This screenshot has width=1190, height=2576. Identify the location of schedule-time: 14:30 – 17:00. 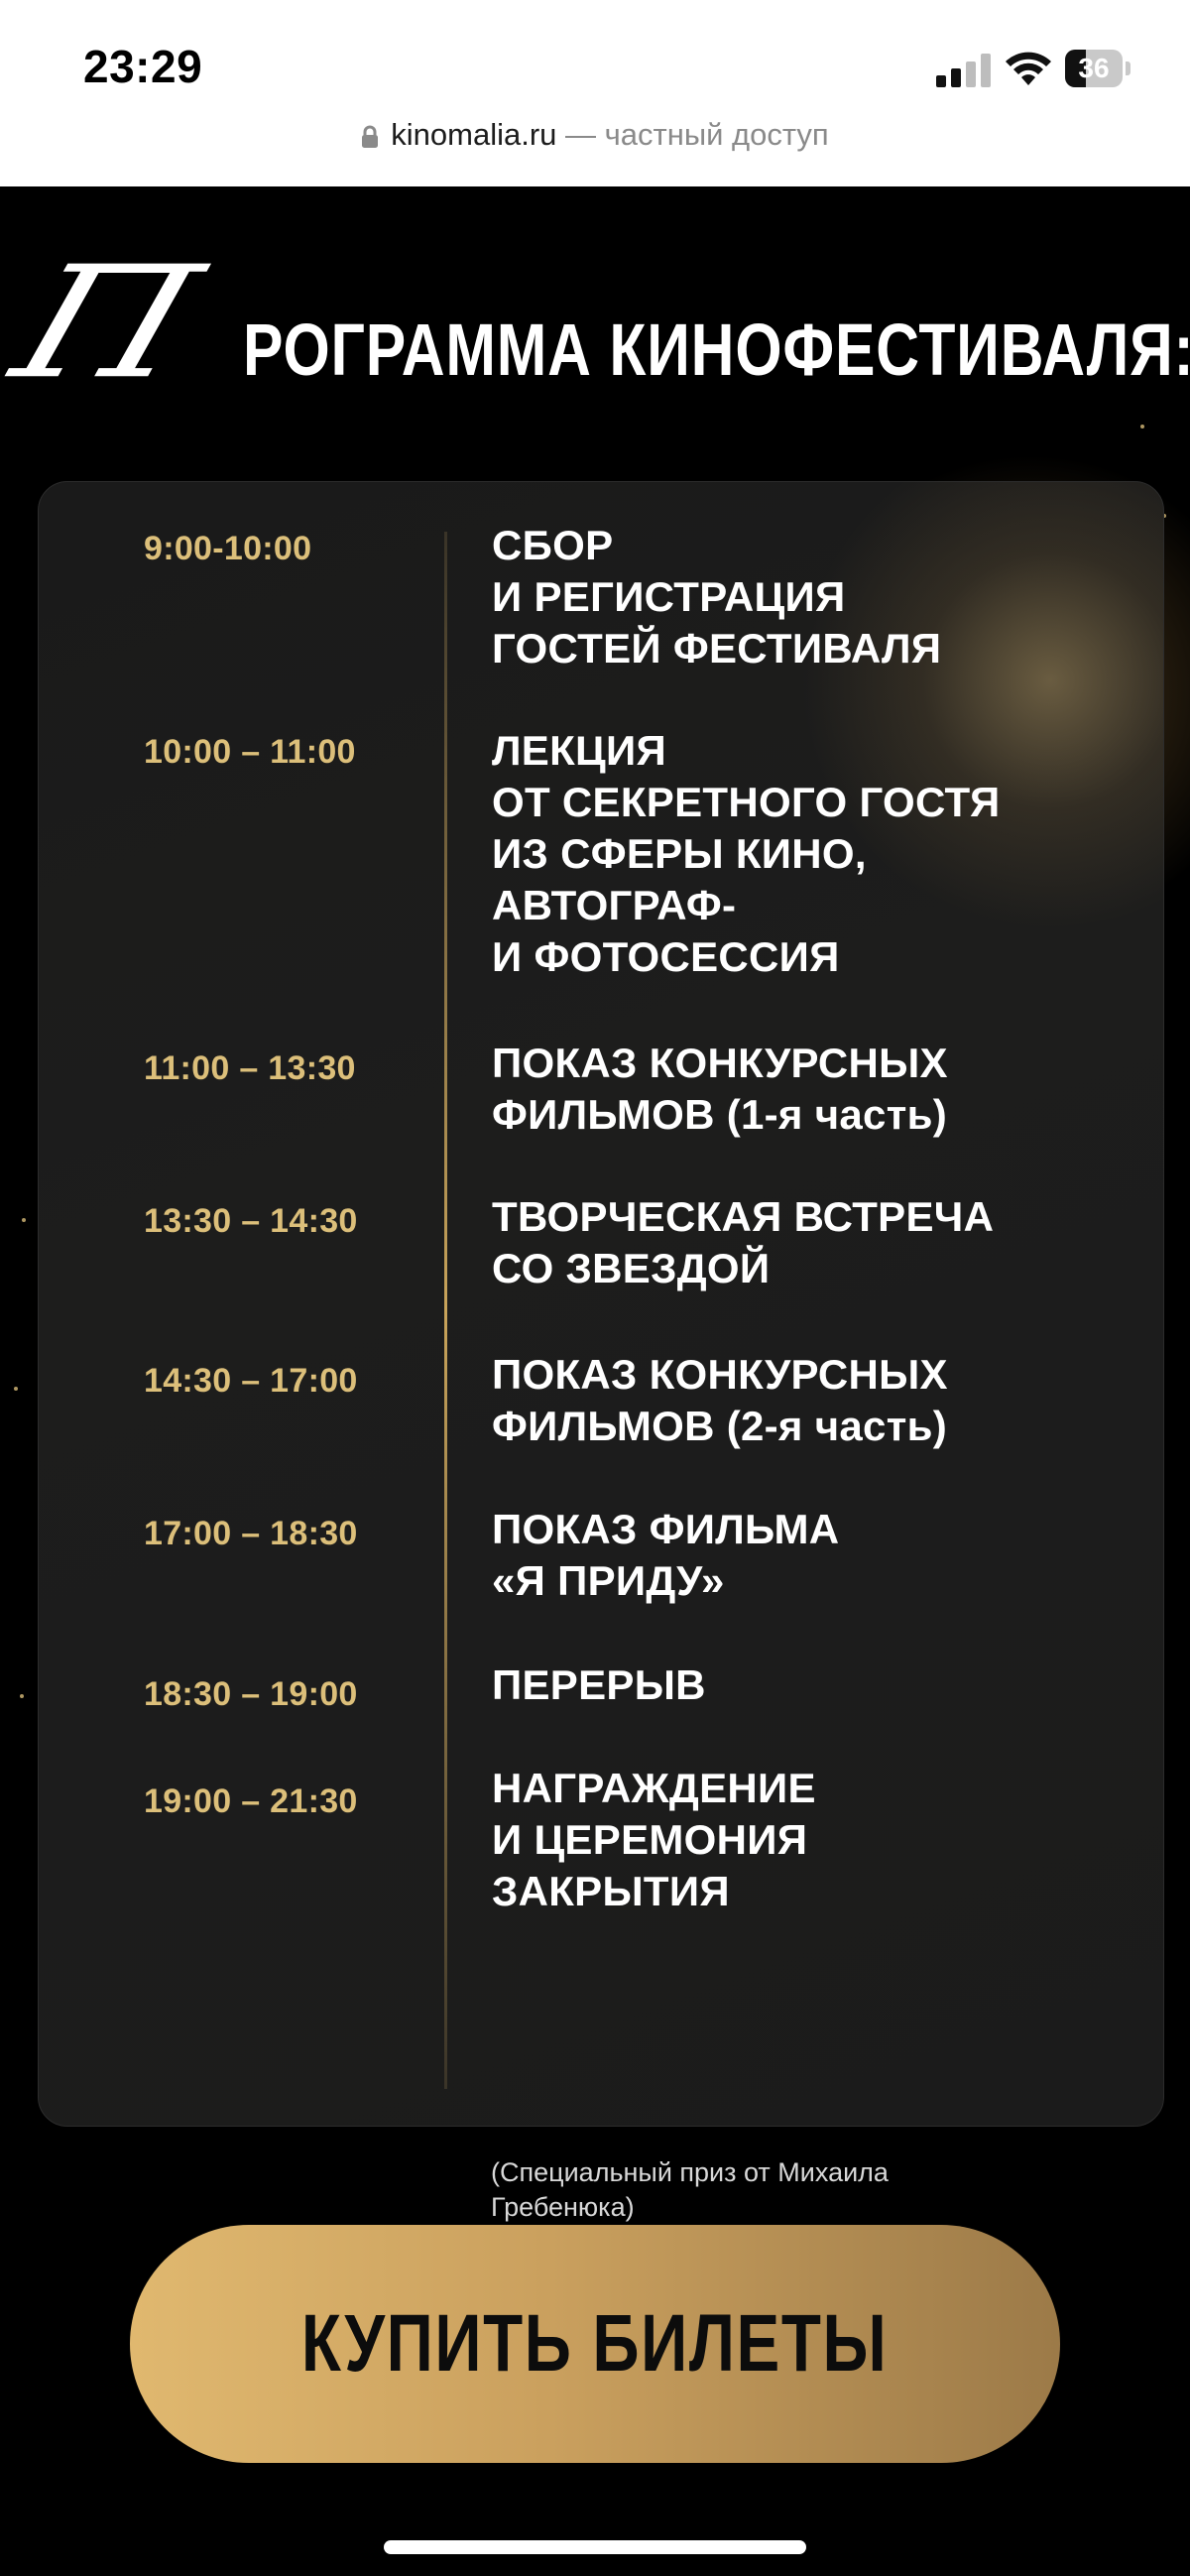
(251, 1381).